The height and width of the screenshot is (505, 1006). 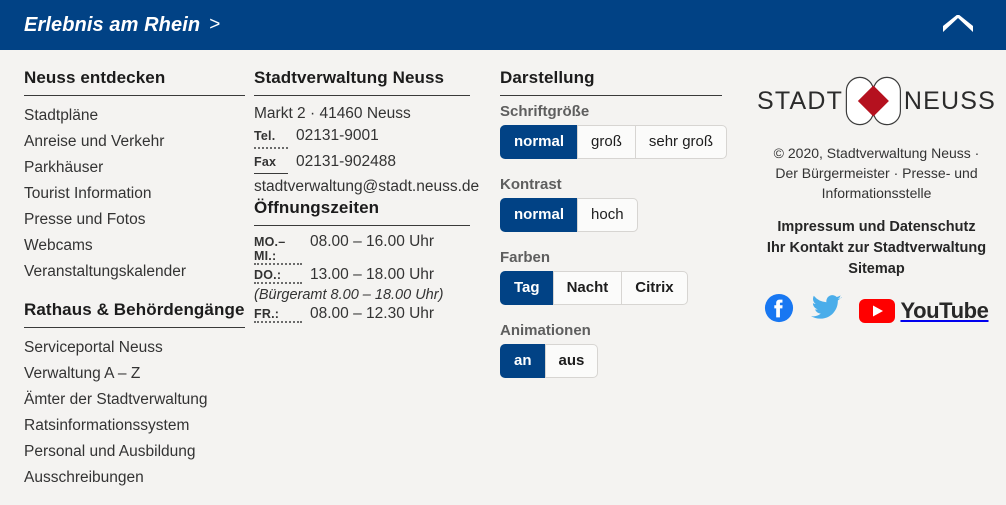 I want to click on list-item: Serviceportal Neuss, so click(x=135, y=348).